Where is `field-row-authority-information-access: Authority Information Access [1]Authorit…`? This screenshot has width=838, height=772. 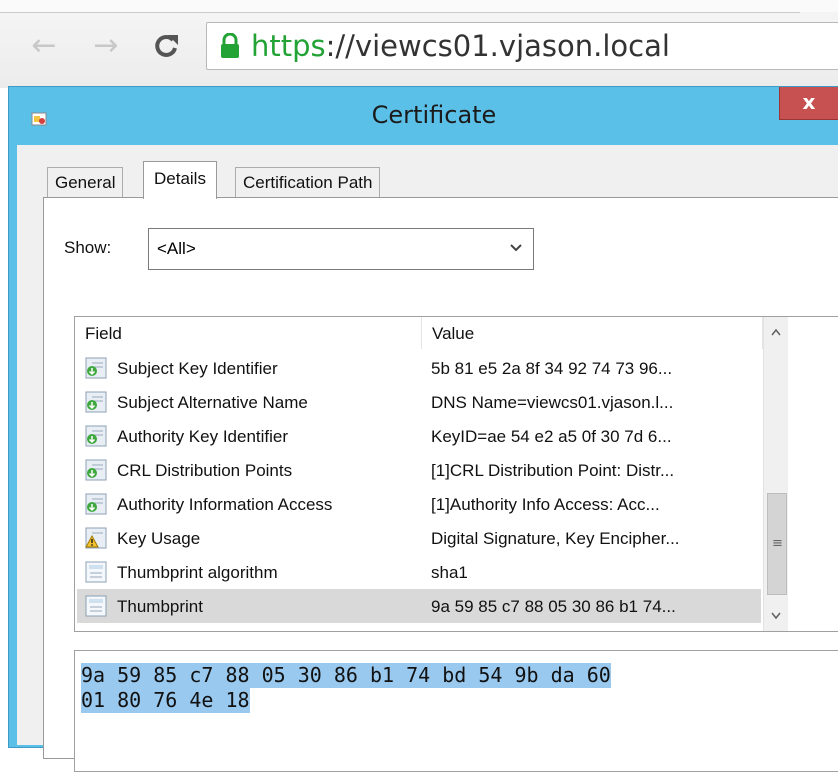 field-row-authority-information-access: Authority Information Access [1]Authorit… is located at coordinates (419, 504).